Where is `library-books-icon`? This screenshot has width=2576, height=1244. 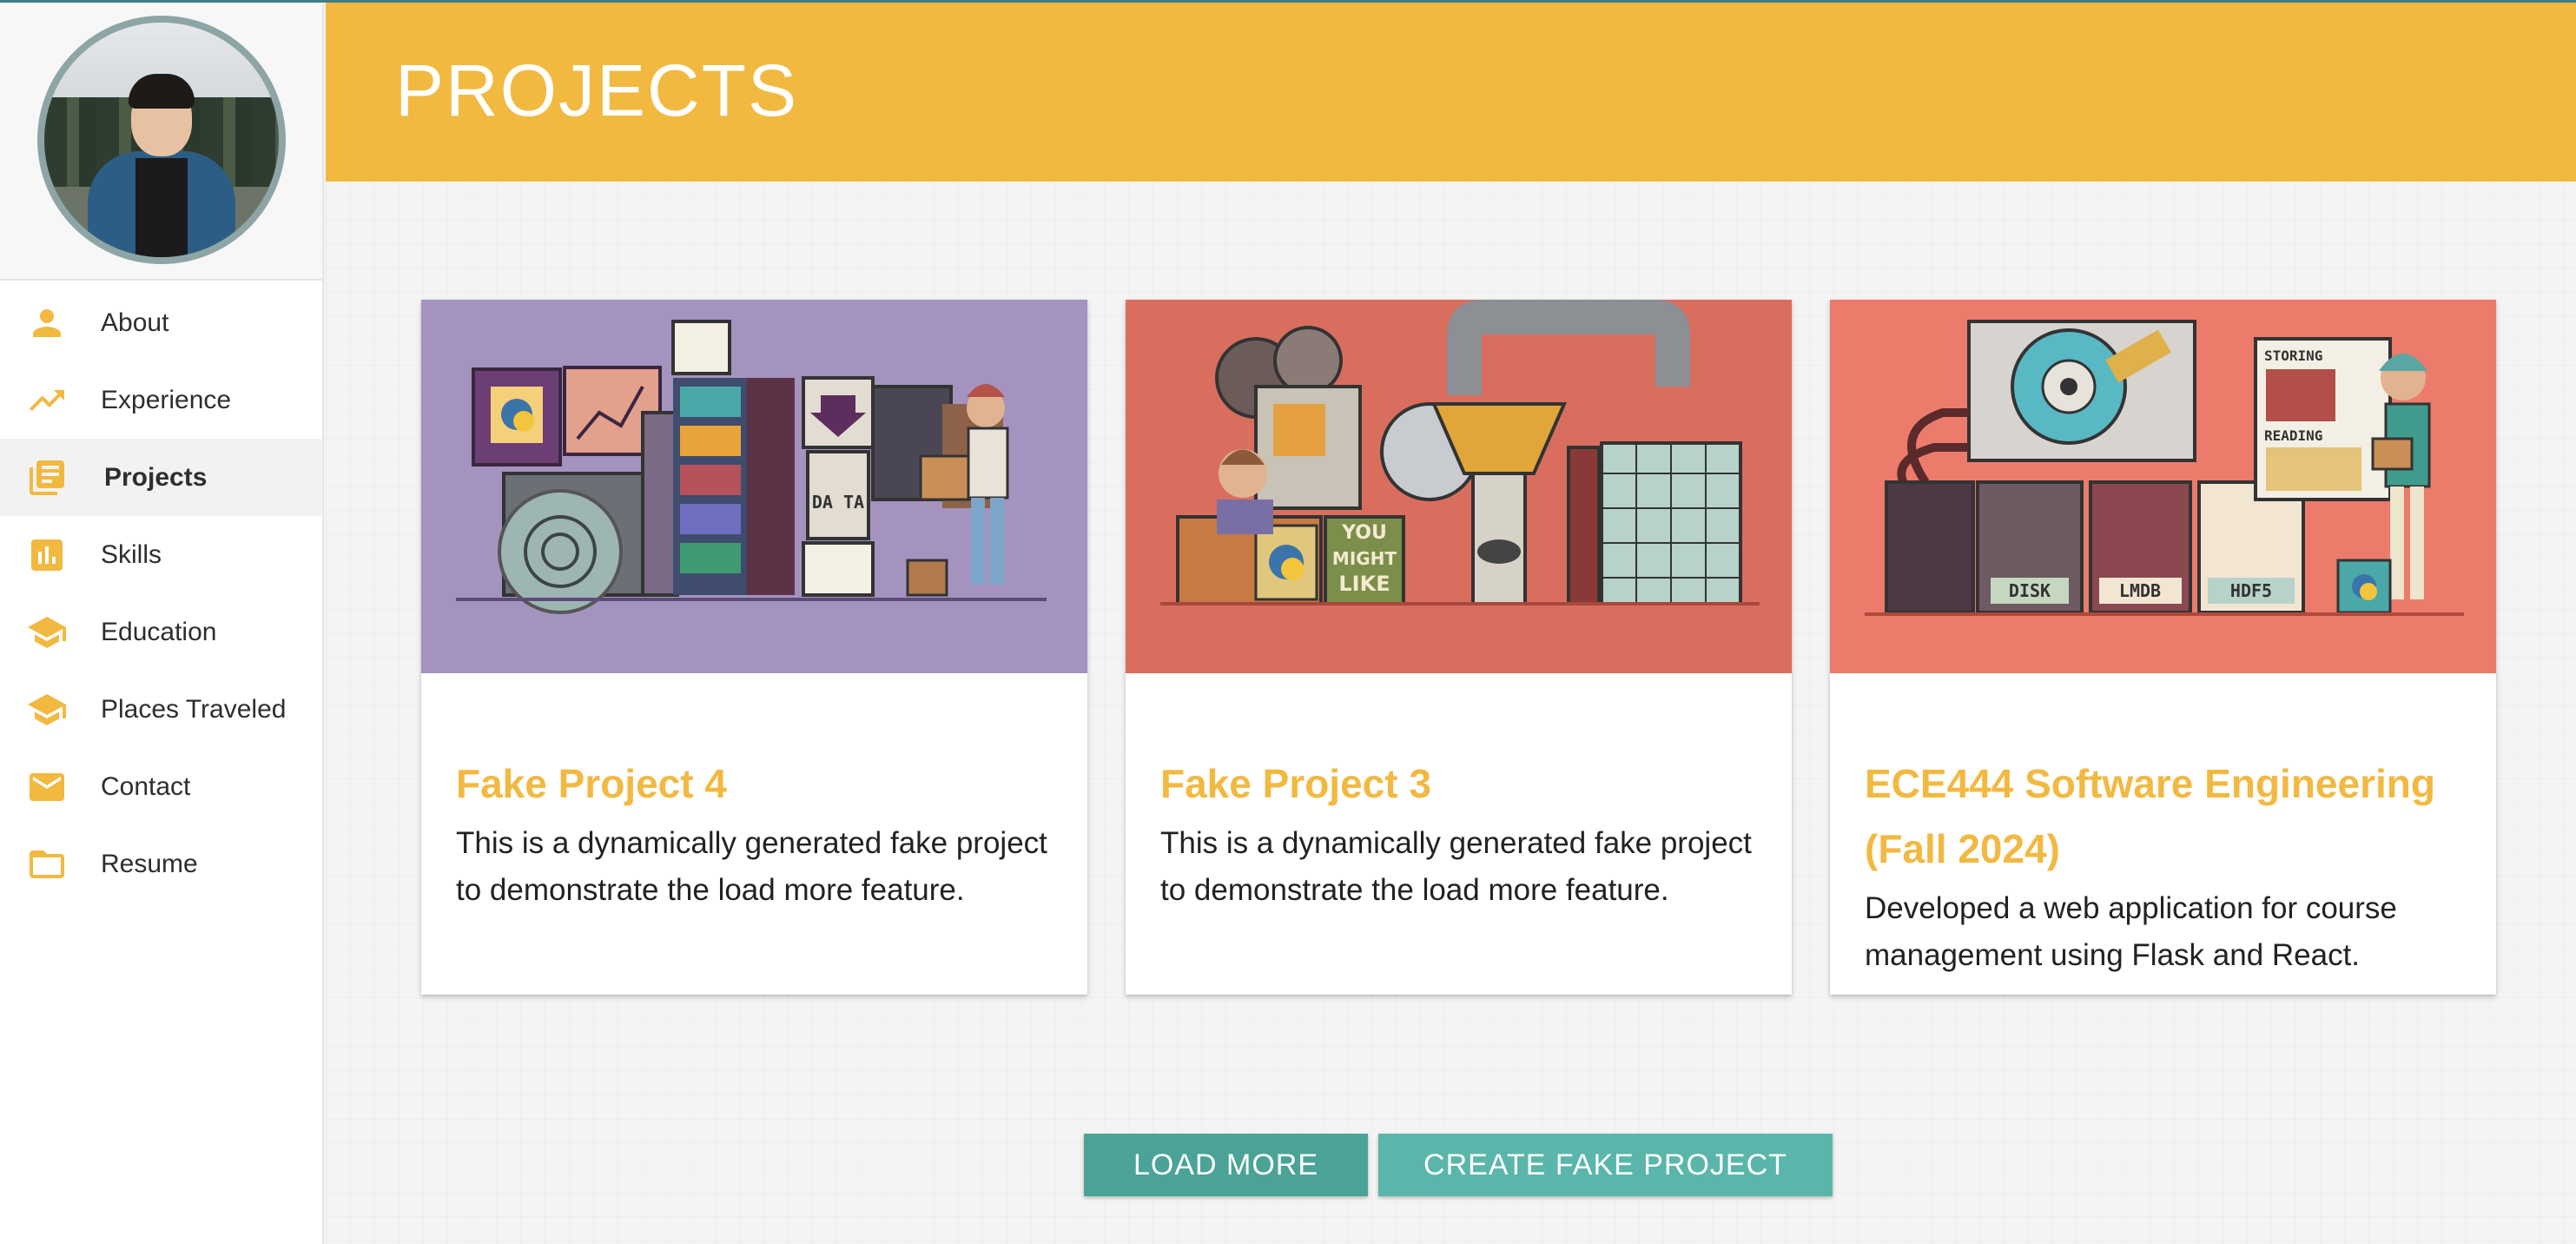
library-books-icon is located at coordinates (46, 478).